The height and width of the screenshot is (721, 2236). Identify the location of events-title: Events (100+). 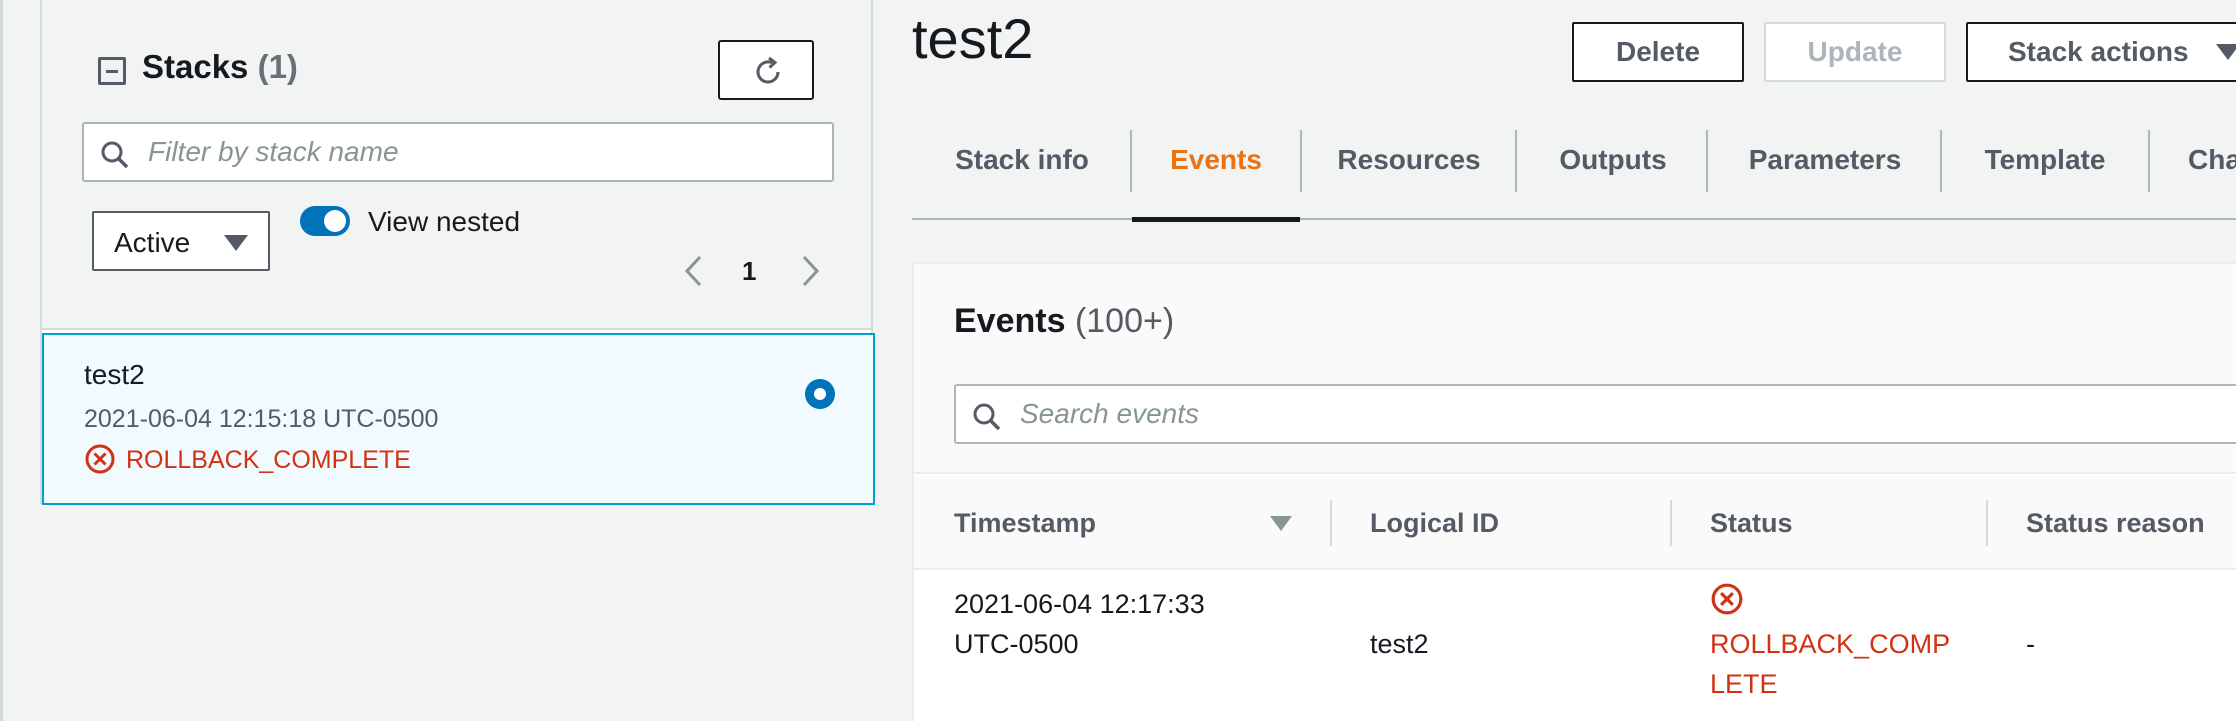
(1064, 321).